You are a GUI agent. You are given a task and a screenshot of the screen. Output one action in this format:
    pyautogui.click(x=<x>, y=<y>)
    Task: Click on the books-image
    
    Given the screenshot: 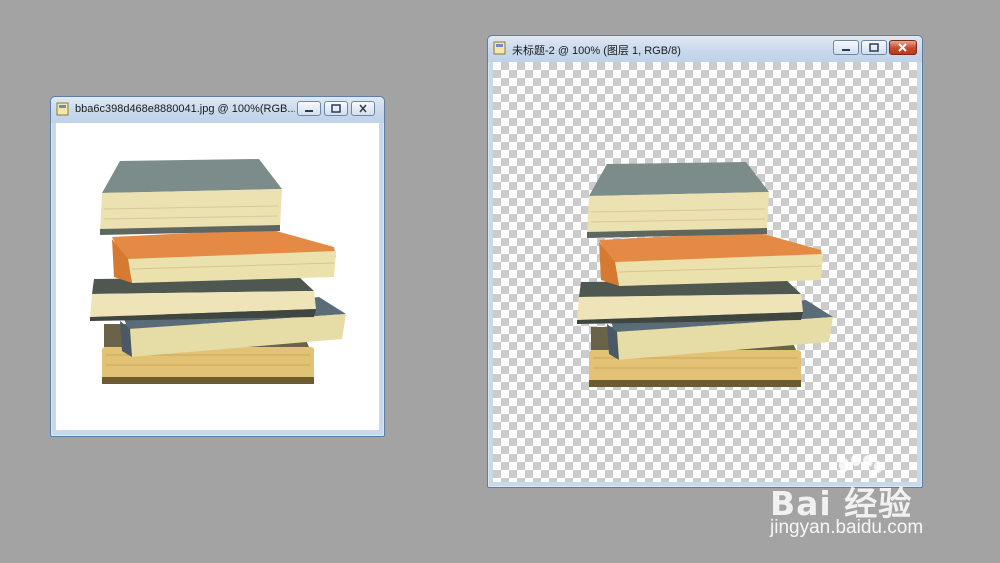 What is the action you would take?
    pyautogui.click(x=219, y=276)
    